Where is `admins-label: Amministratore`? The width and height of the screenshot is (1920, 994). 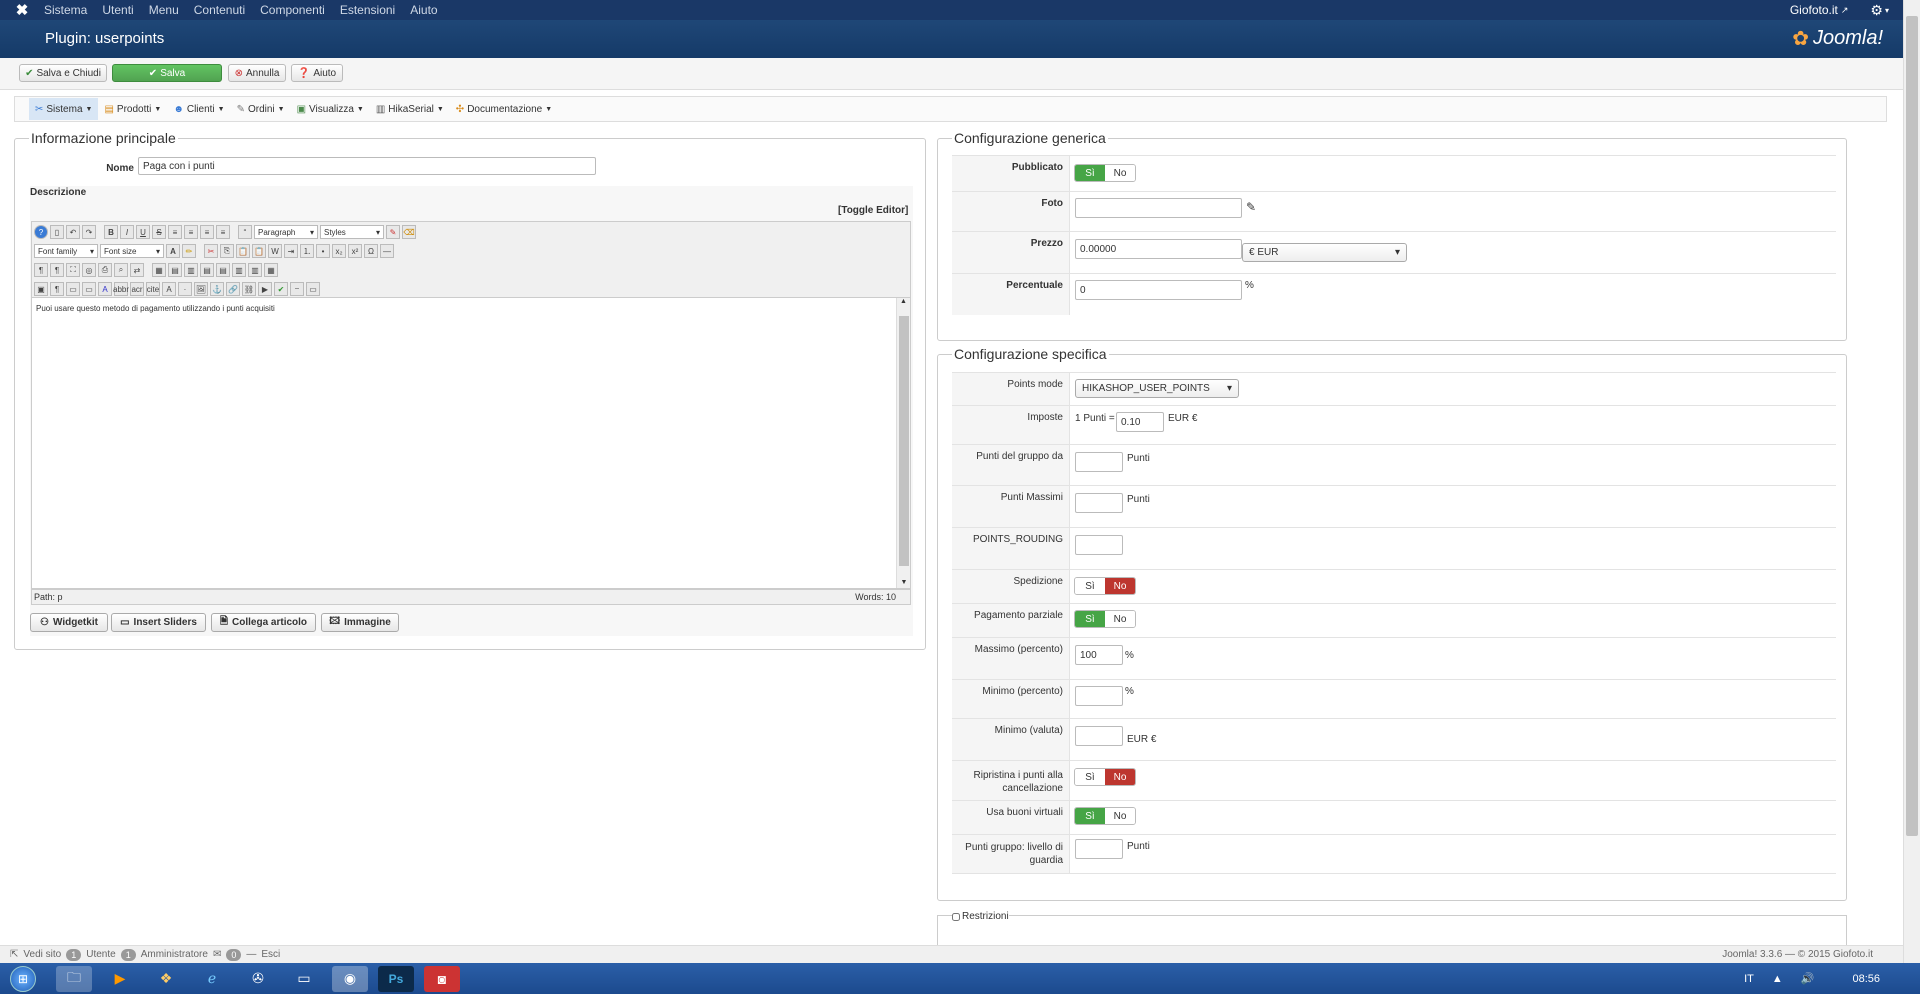
admins-label: Amministratore is located at coordinates (174, 954).